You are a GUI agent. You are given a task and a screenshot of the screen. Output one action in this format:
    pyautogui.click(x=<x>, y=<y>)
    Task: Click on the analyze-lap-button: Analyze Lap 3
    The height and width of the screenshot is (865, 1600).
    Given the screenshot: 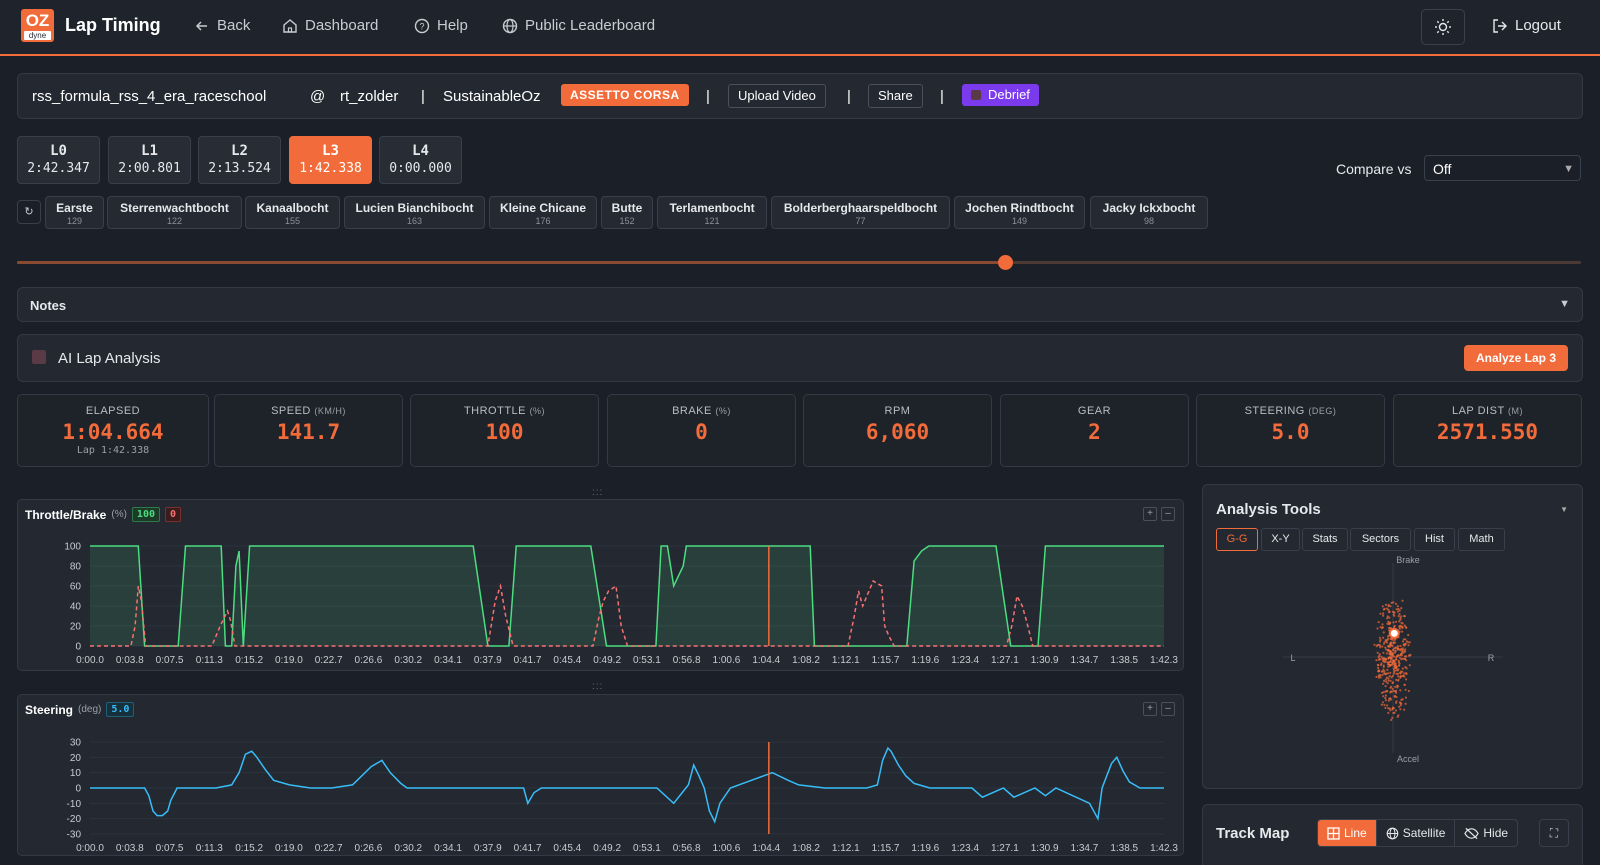 What is the action you would take?
    pyautogui.click(x=1515, y=358)
    